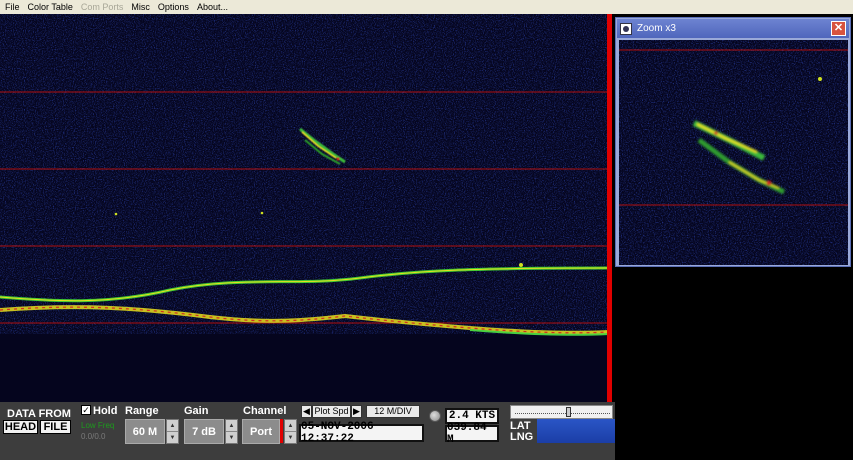 The width and height of the screenshot is (853, 460). I want to click on depth-readout: 039.84 M, so click(472, 434).